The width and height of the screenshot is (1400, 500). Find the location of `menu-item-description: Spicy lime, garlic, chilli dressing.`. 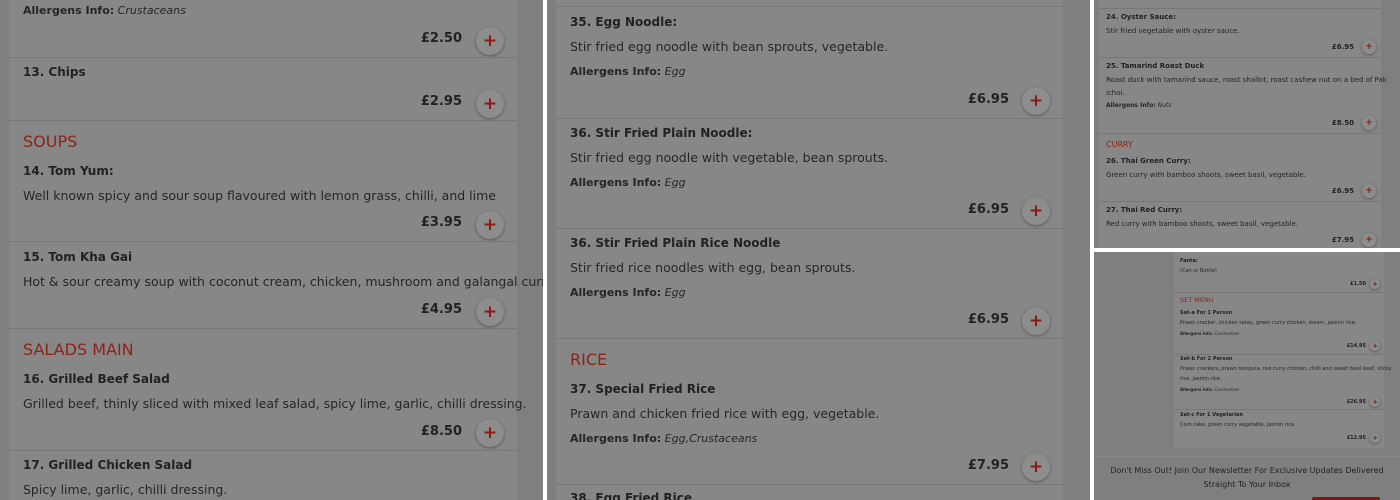

menu-item-description: Spicy lime, garlic, chilli dressing. is located at coordinates (125, 489).